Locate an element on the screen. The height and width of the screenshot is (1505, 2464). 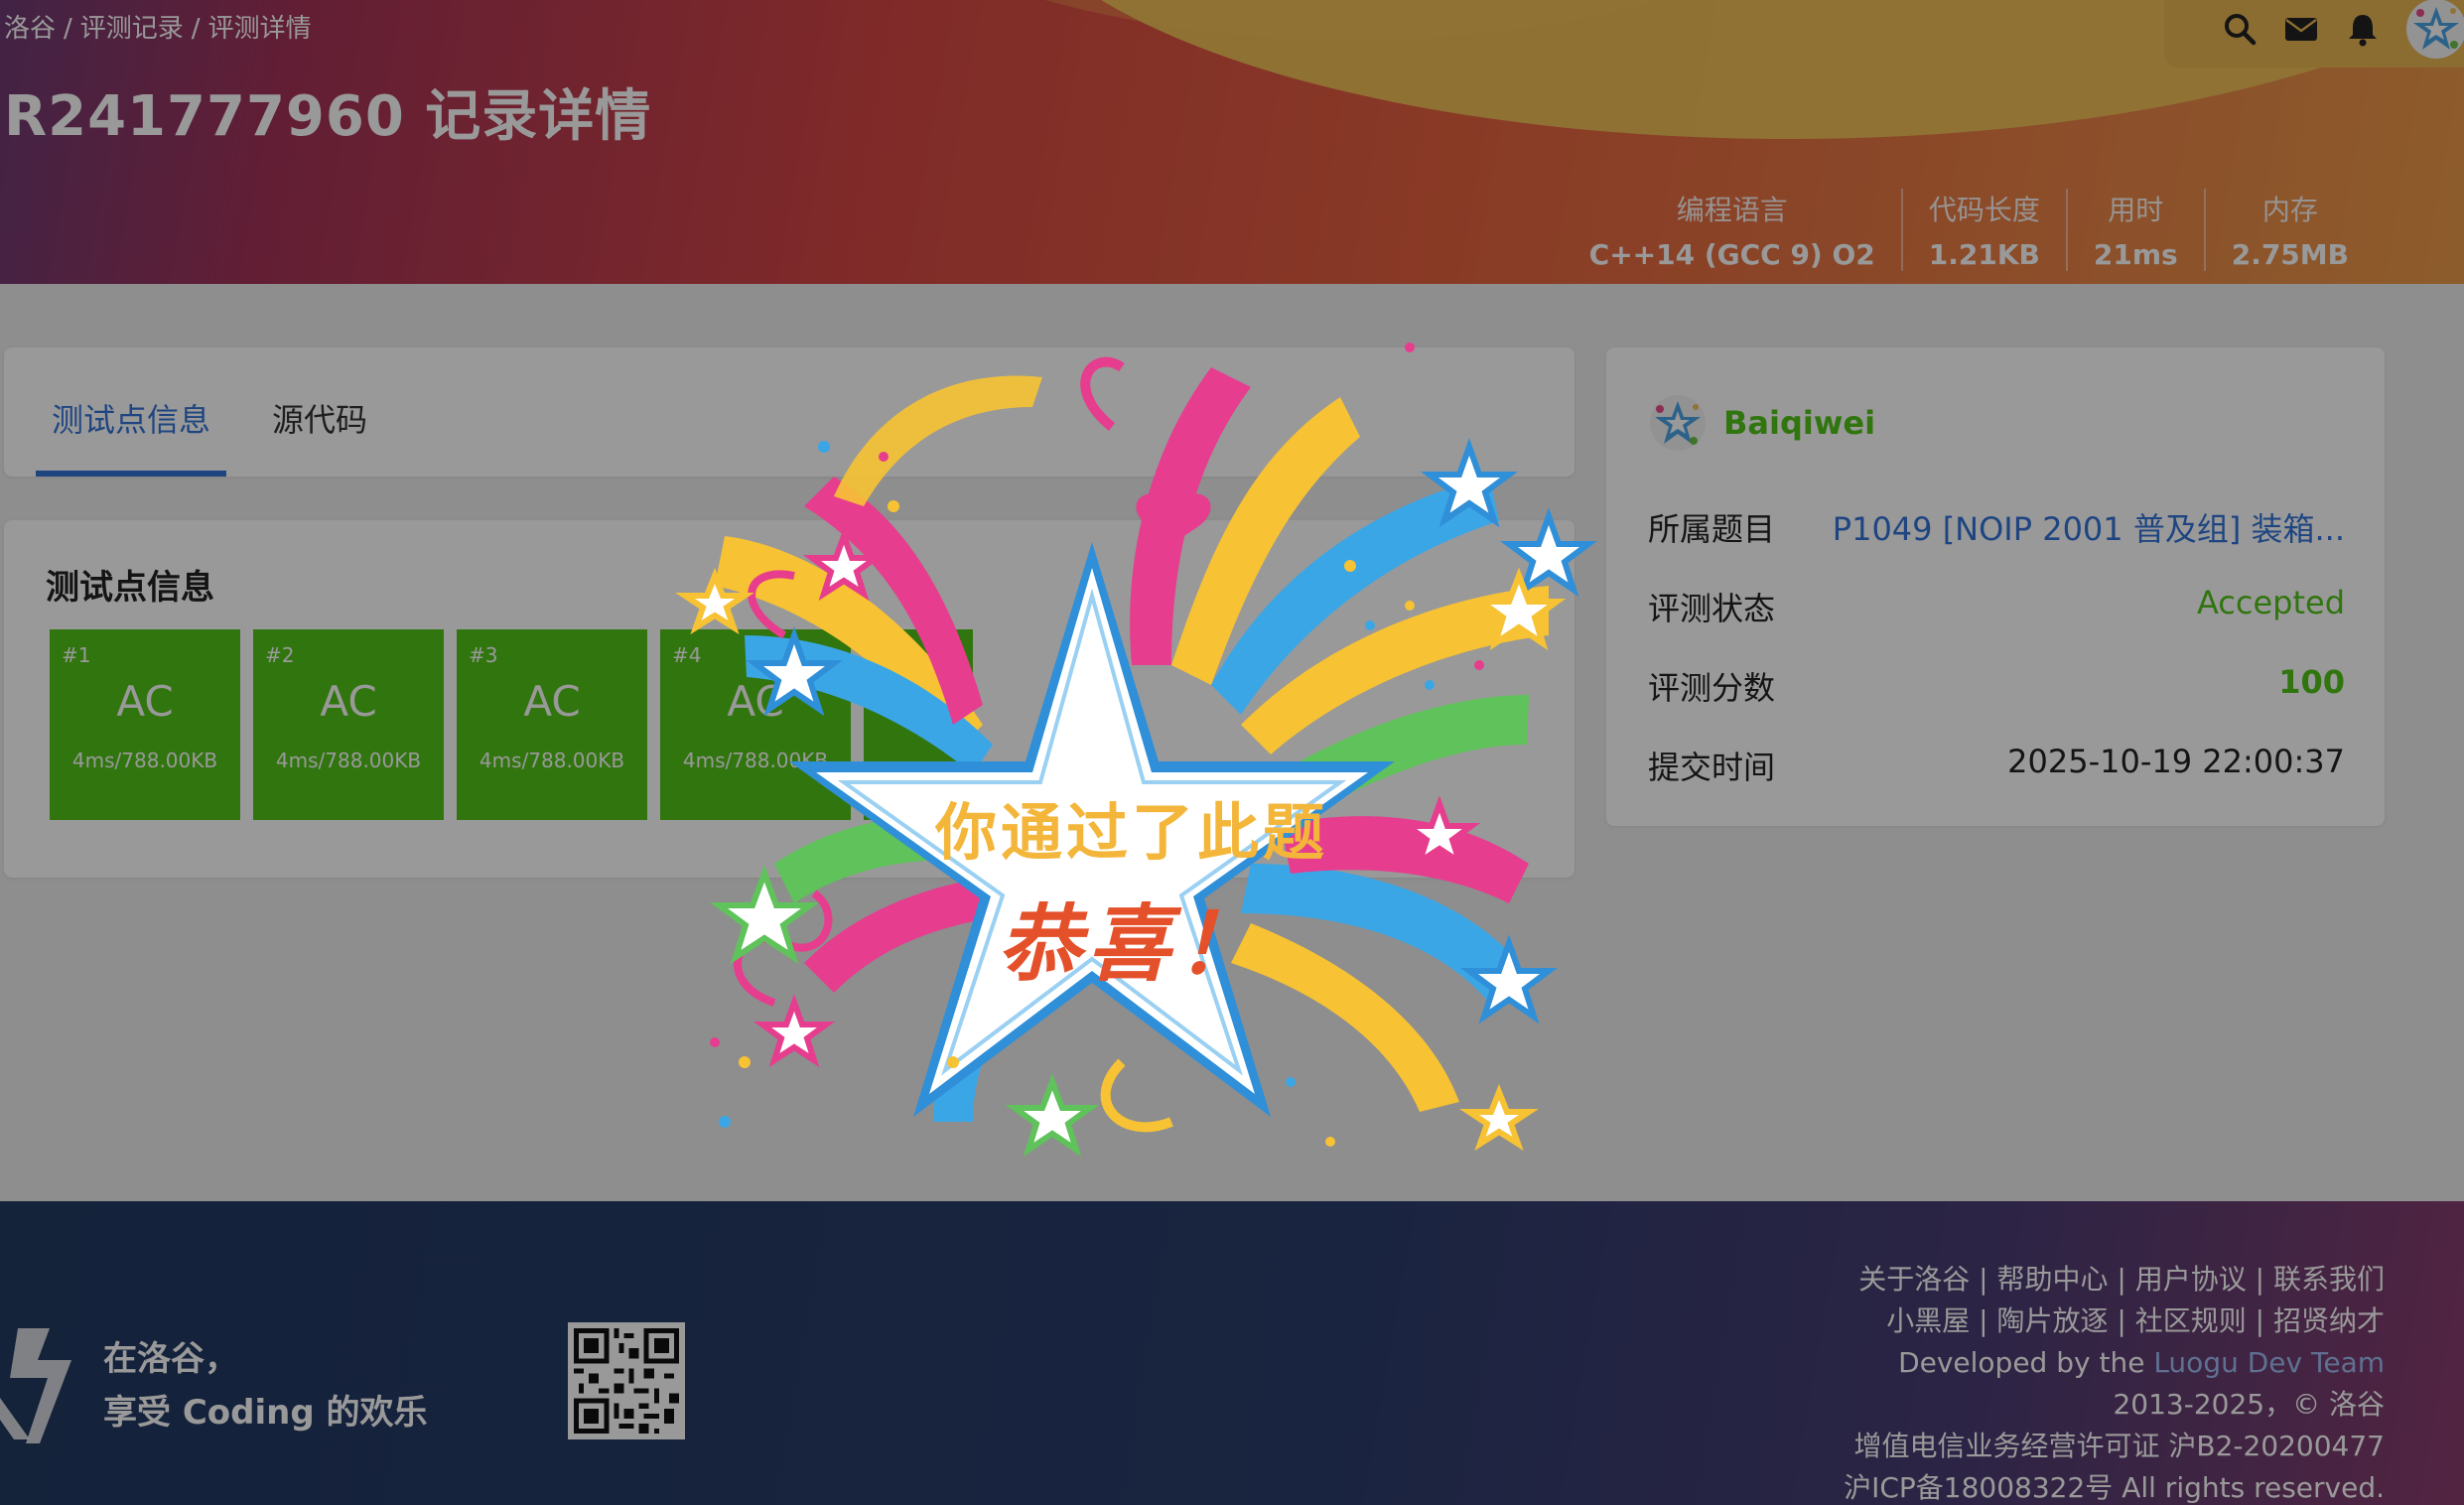
congrats-headline: 恭喜！ is located at coordinates (1131, 944).